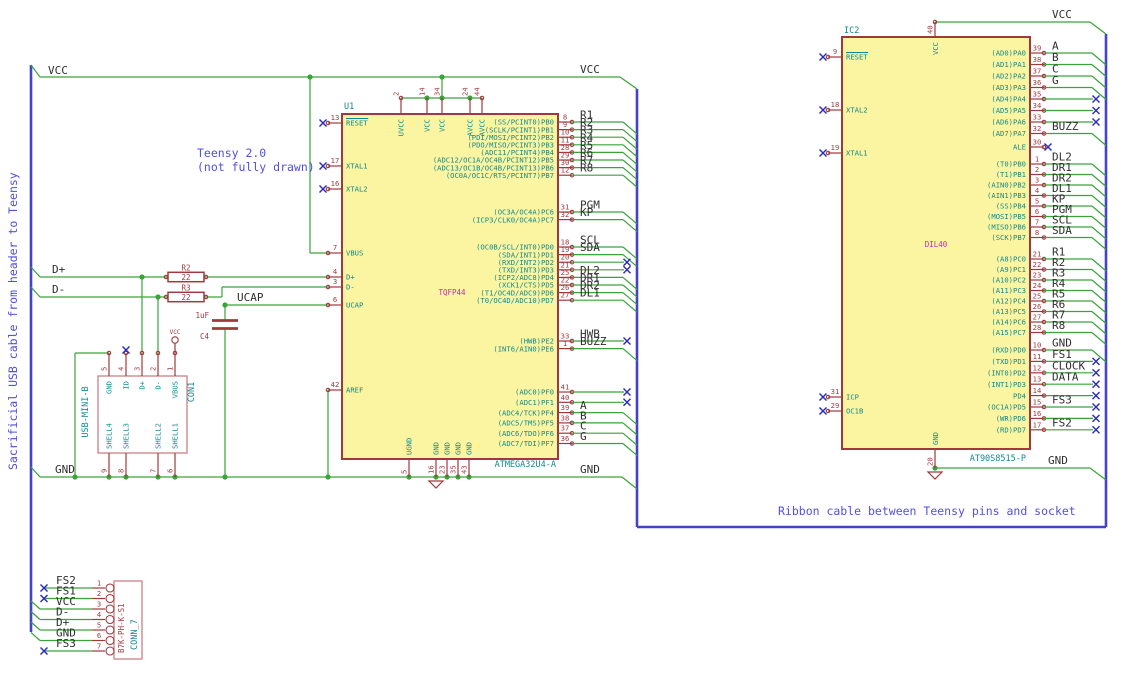 This screenshot has width=1131, height=690. I want to click on u1-pin-name: XTAL1, so click(357, 166).